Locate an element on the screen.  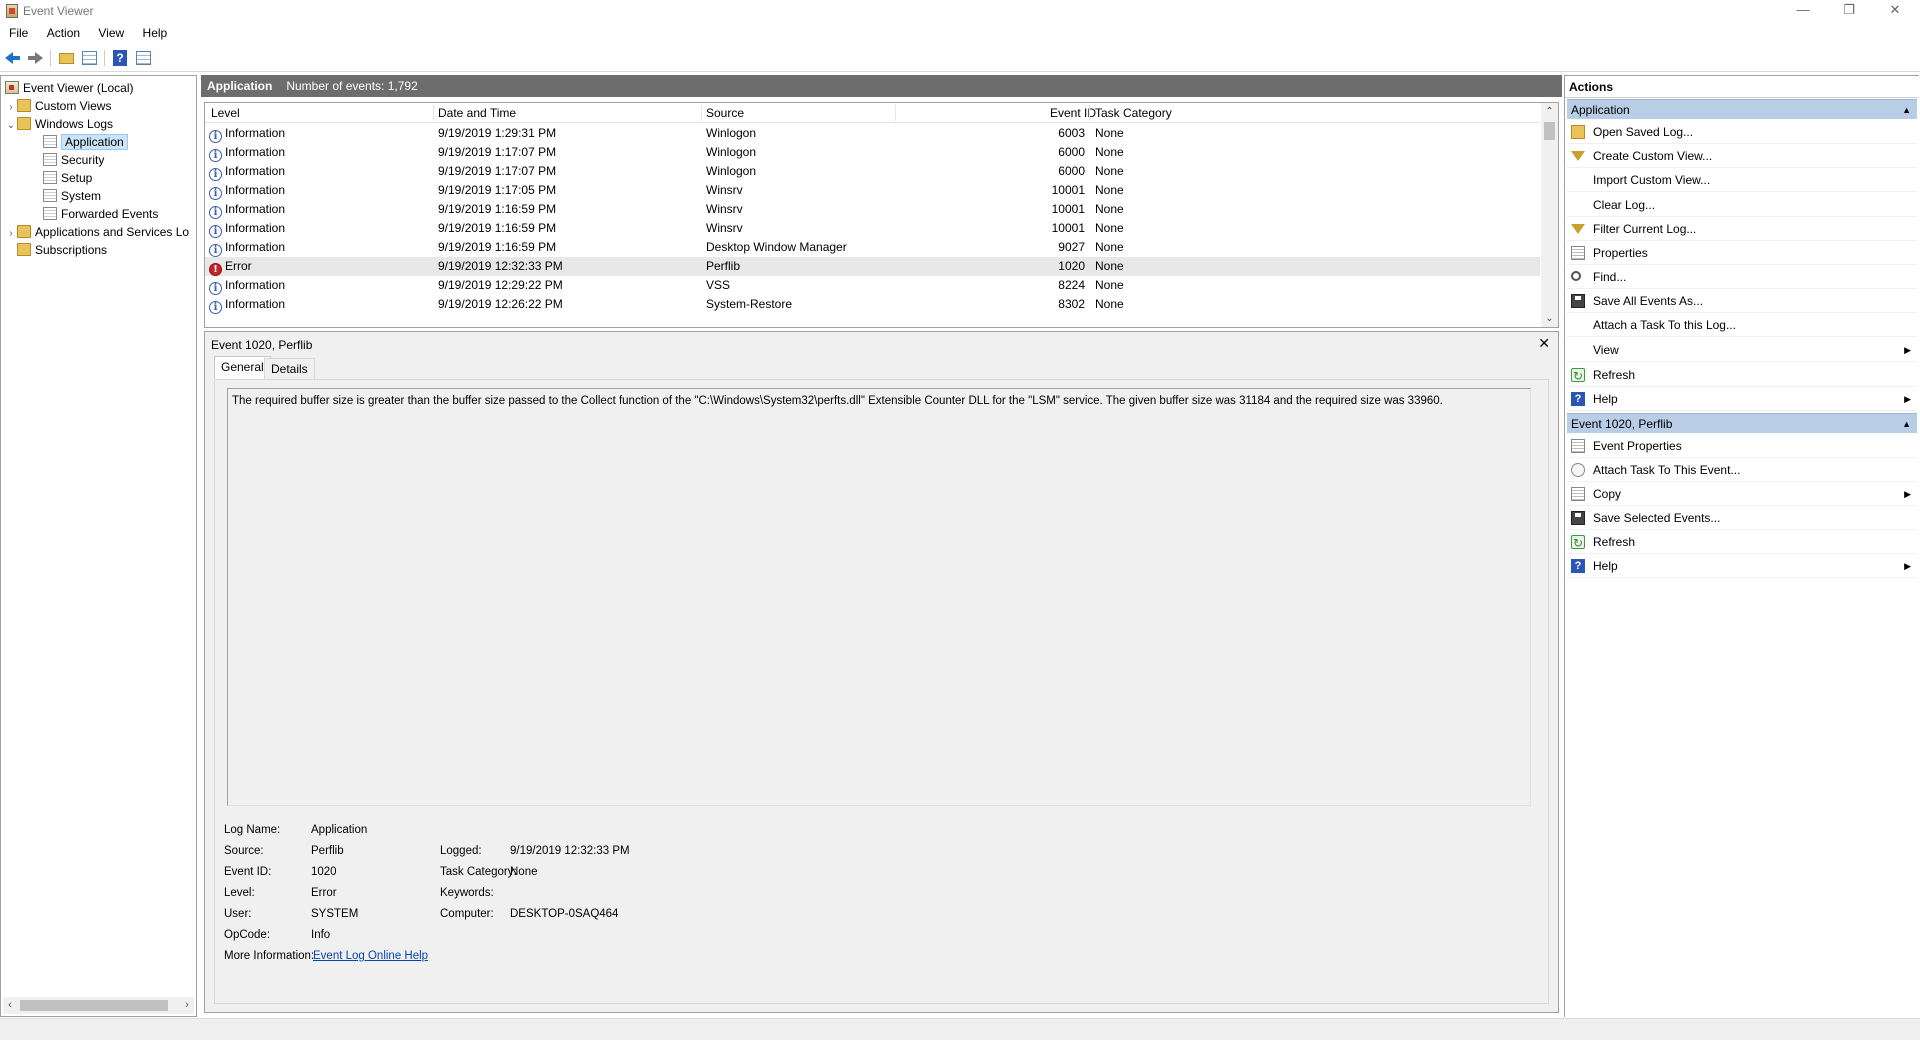
event-count: Number of events: 1,792 is located at coordinates (352, 86).